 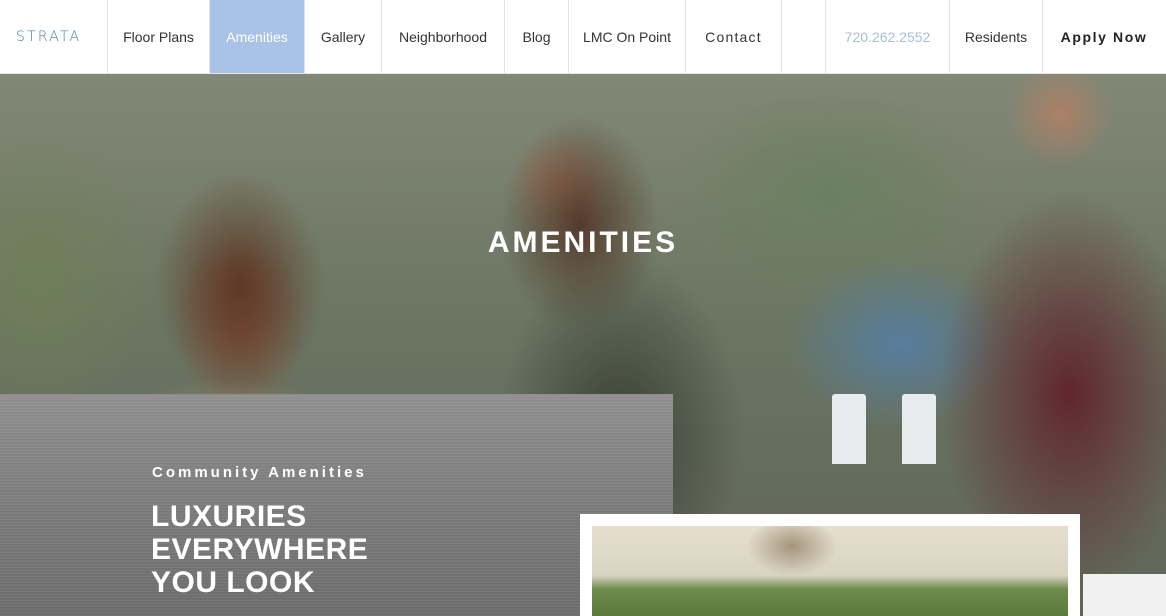 I want to click on nav-lmc-on-point: LMC On Point, so click(x=627, y=36).